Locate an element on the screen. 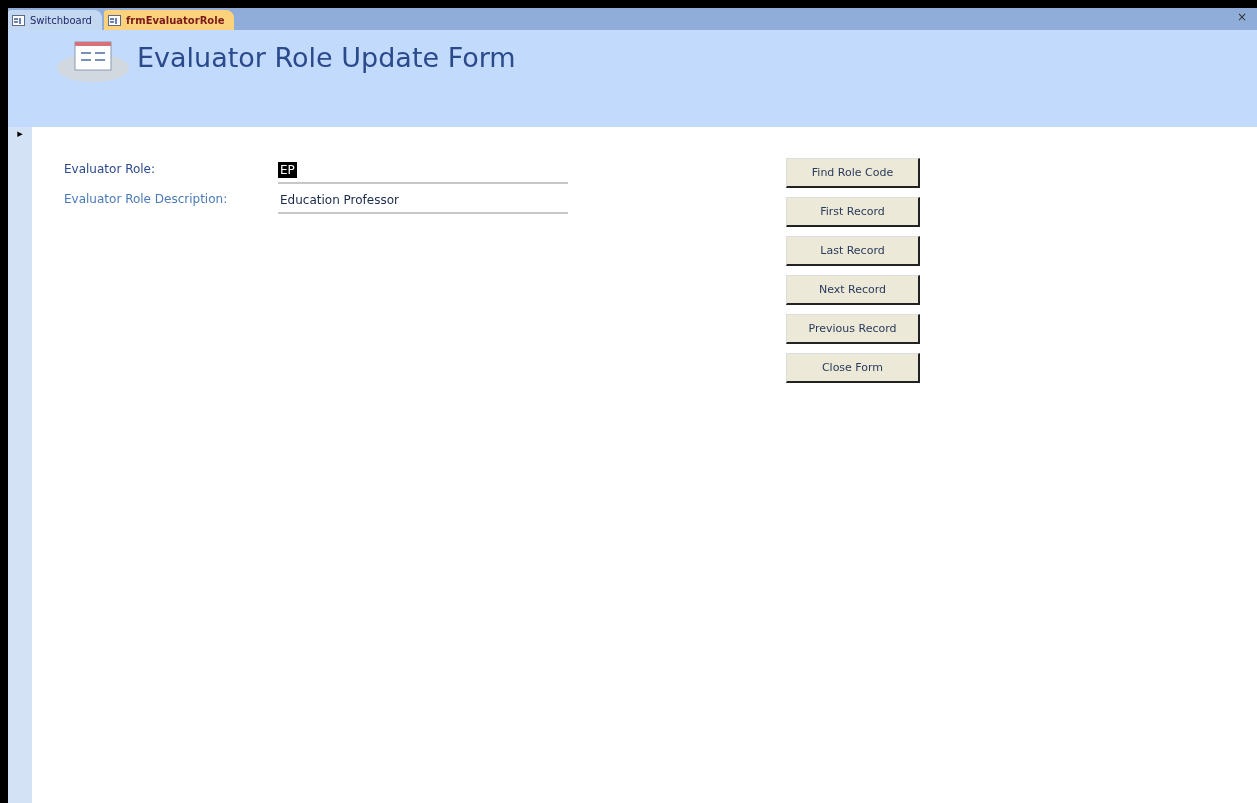 The height and width of the screenshot is (803, 1257). form-button: First Record is located at coordinates (853, 212).